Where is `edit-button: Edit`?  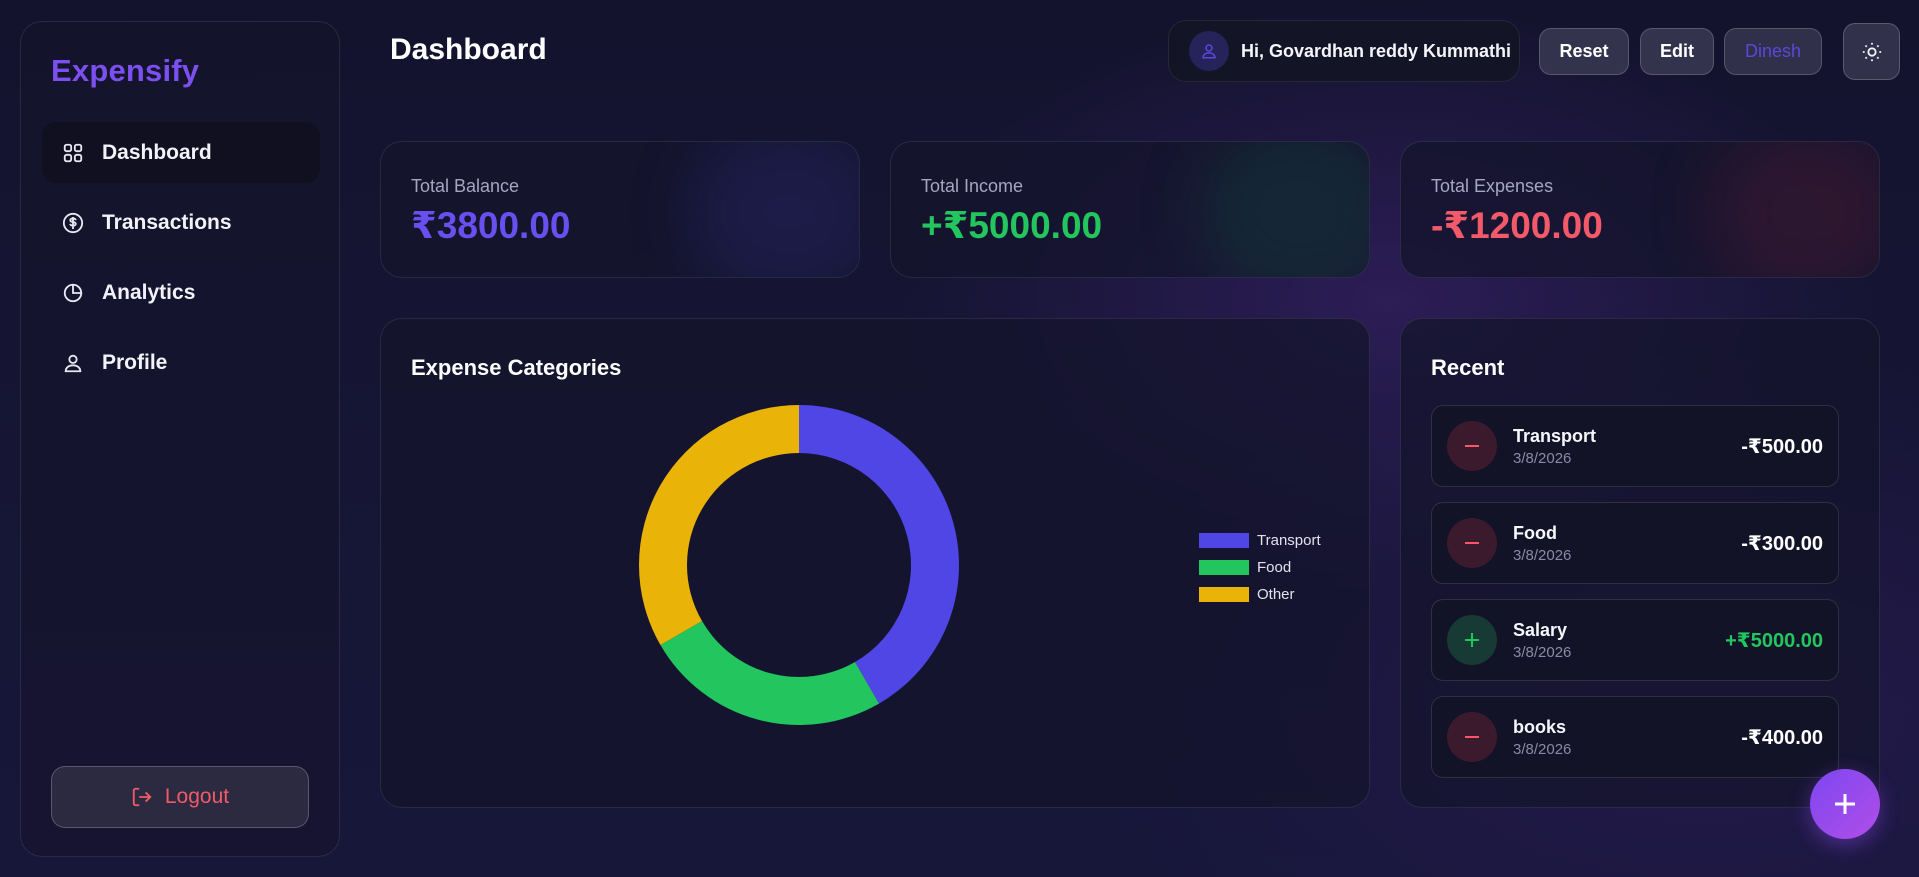
edit-button: Edit is located at coordinates (1677, 51).